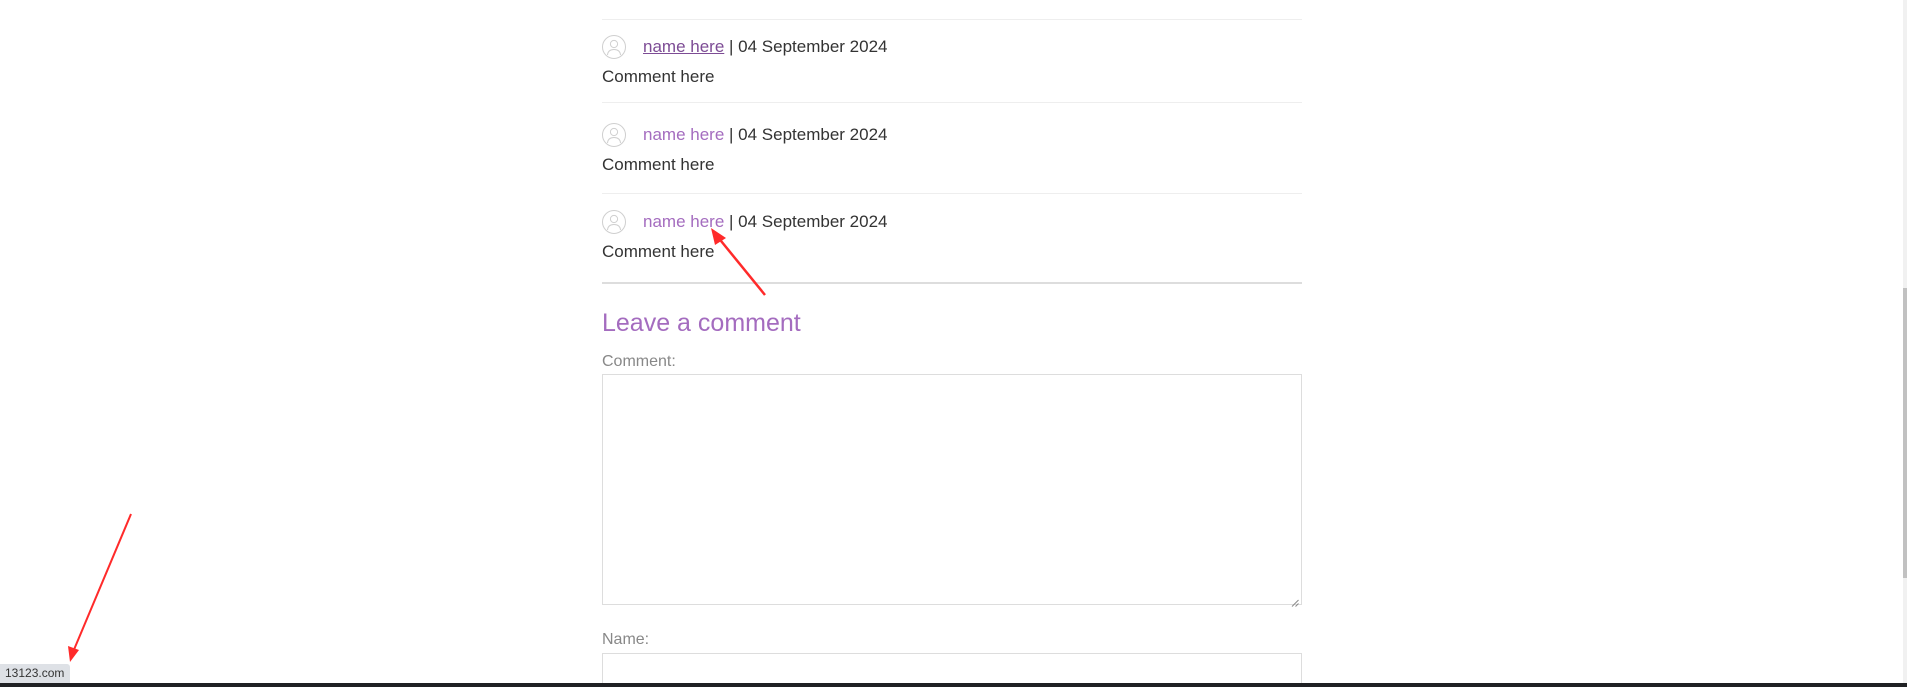  Describe the element at coordinates (1295, 600) in the screenshot. I see `resize-grip-icon` at that location.